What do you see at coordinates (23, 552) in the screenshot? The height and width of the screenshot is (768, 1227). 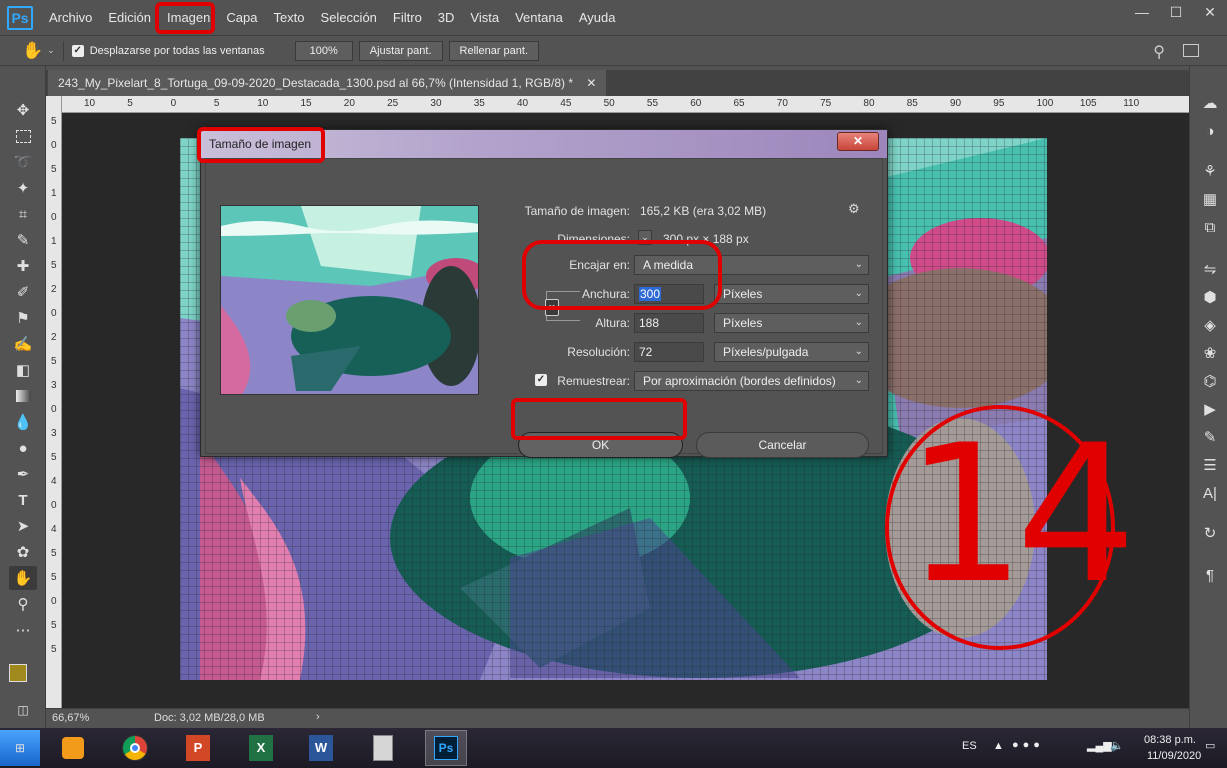 I see `custom-shape-icon: ✿` at bounding box center [23, 552].